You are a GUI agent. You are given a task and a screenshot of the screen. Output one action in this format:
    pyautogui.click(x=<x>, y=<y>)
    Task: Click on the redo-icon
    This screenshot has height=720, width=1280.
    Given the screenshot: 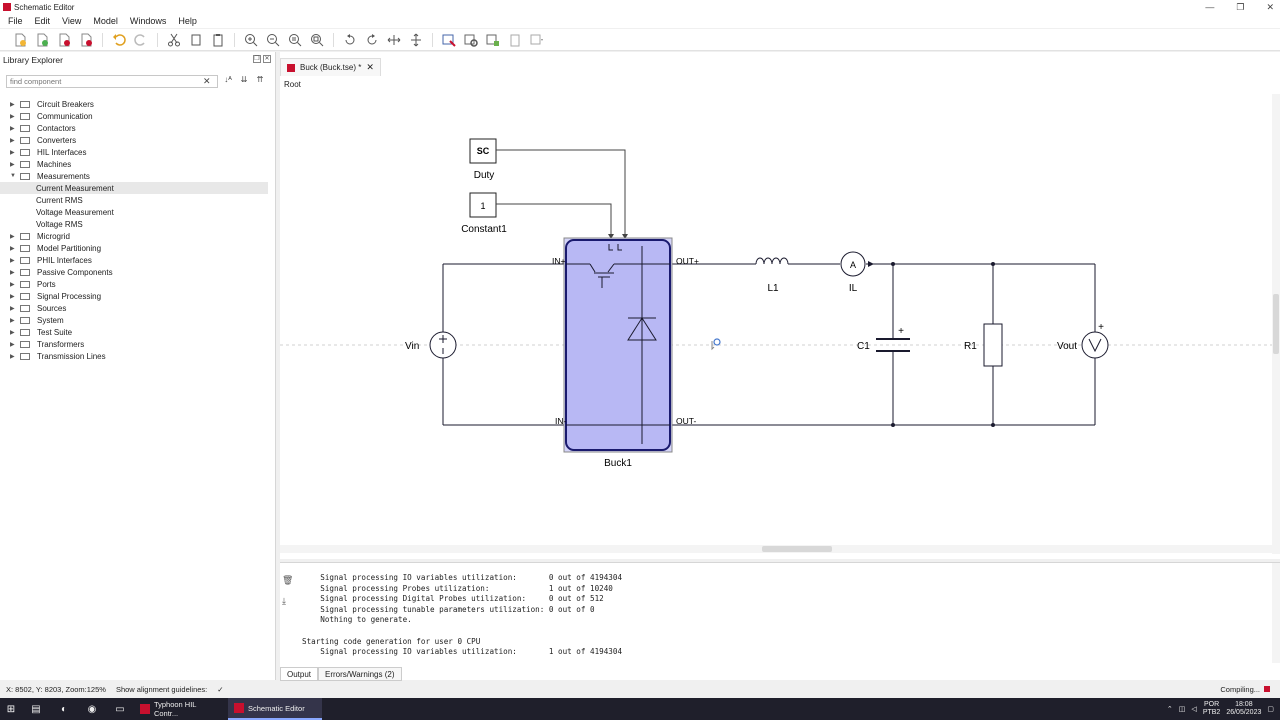 What is the action you would take?
    pyautogui.click(x=141, y=40)
    